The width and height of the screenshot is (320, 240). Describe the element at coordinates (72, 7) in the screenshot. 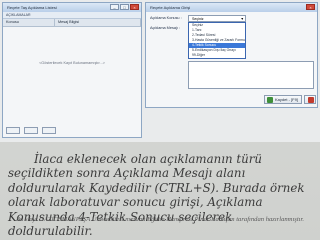

I see `list-window-titlebar: Reçete Taş Açıklama Listesi – □ ×` at that location.